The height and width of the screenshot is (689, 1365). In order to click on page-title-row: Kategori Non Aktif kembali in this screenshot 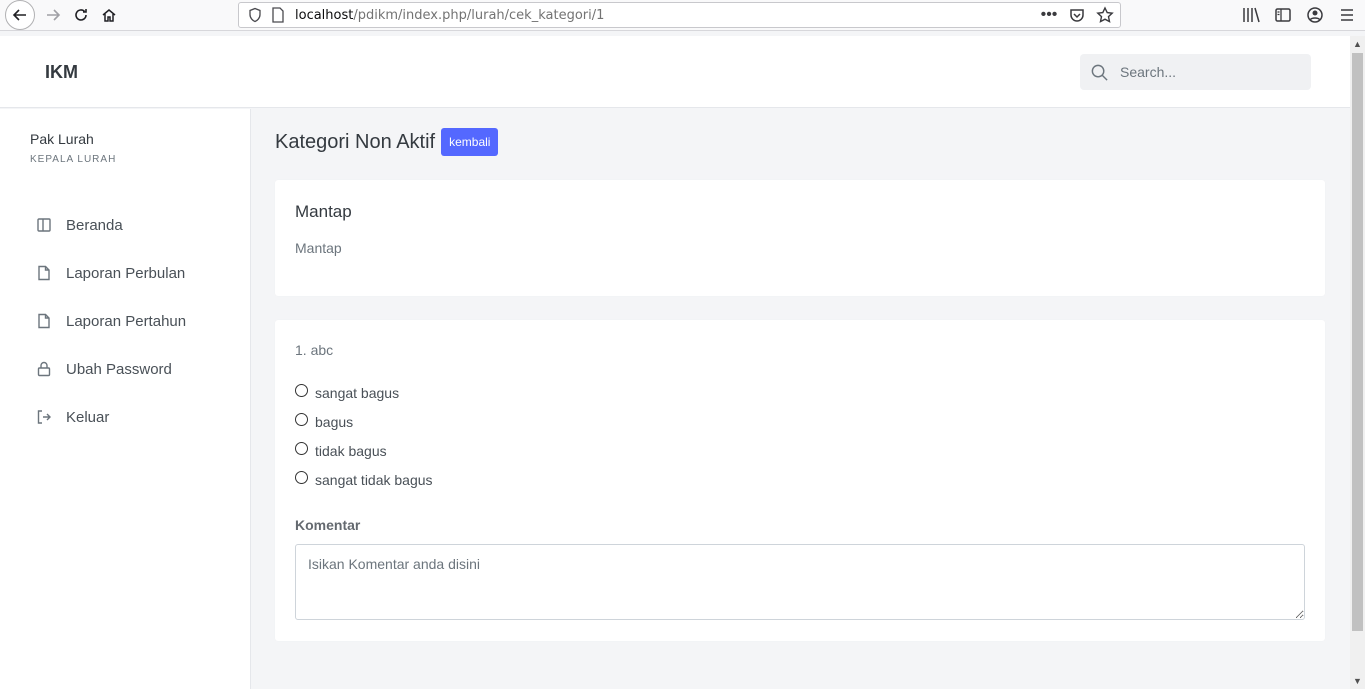, I will do `click(387, 142)`.